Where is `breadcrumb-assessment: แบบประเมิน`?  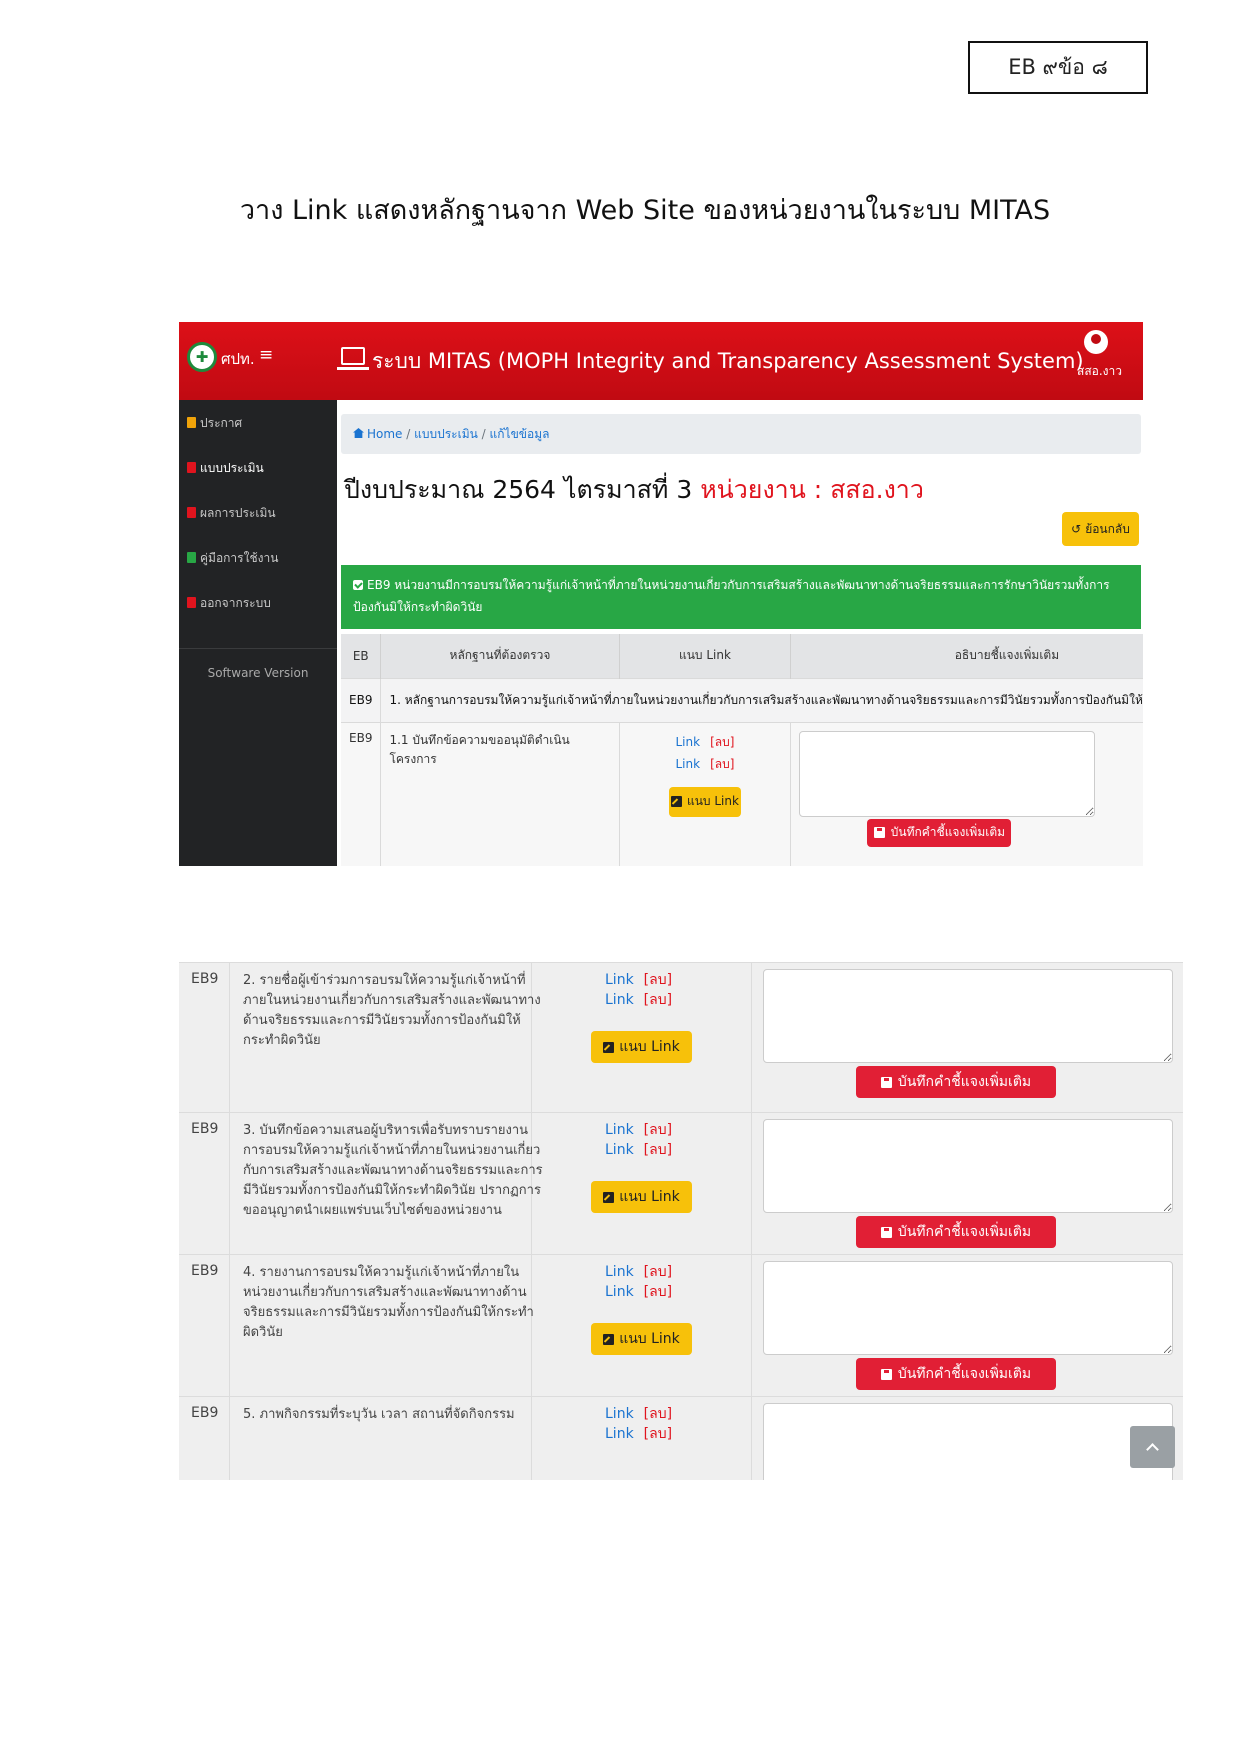 breadcrumb-assessment: แบบประเมิน is located at coordinates (446, 434).